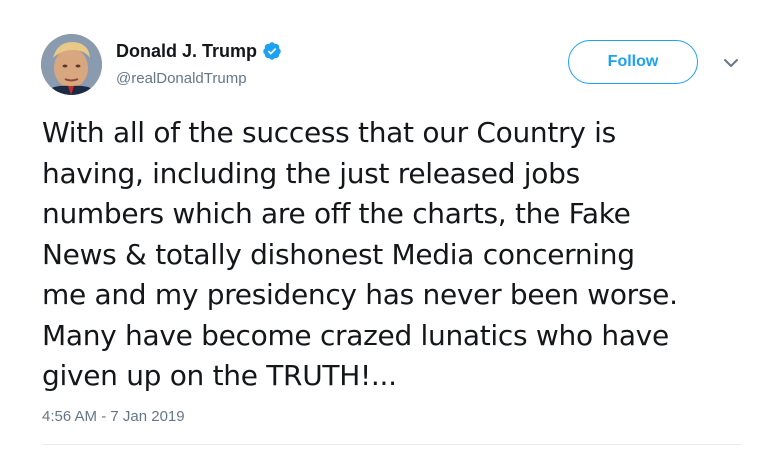 This screenshot has width=764, height=458. I want to click on avatar, so click(71, 64).